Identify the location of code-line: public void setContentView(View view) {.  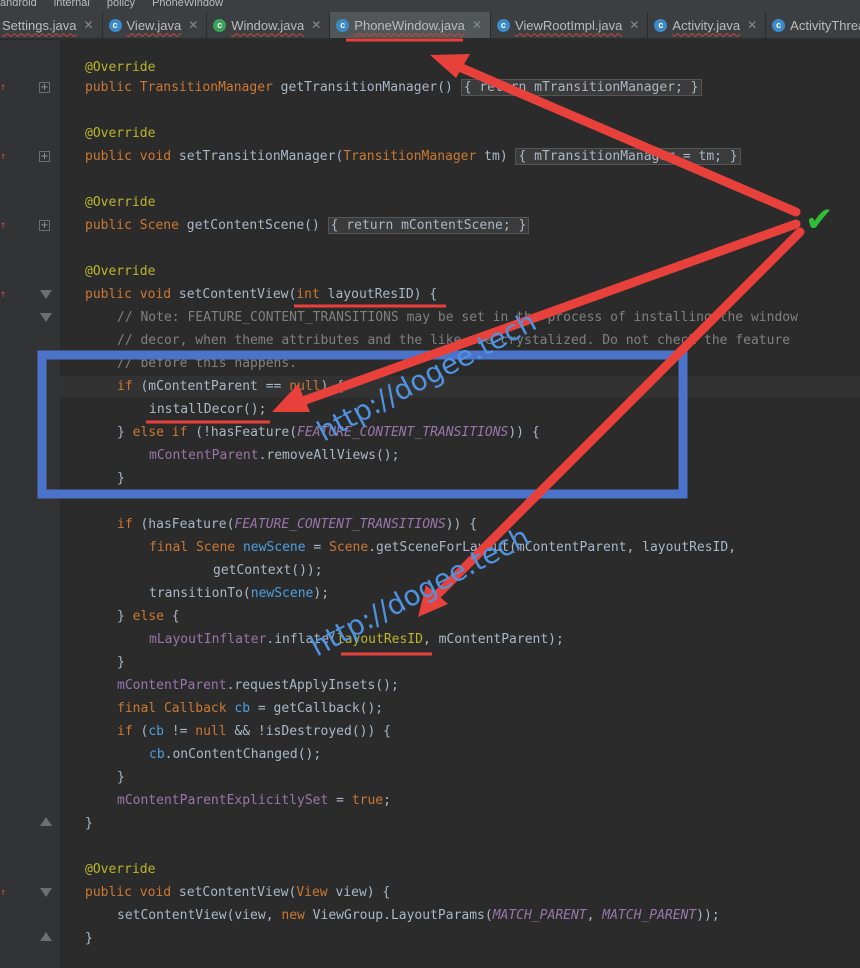
(238, 892).